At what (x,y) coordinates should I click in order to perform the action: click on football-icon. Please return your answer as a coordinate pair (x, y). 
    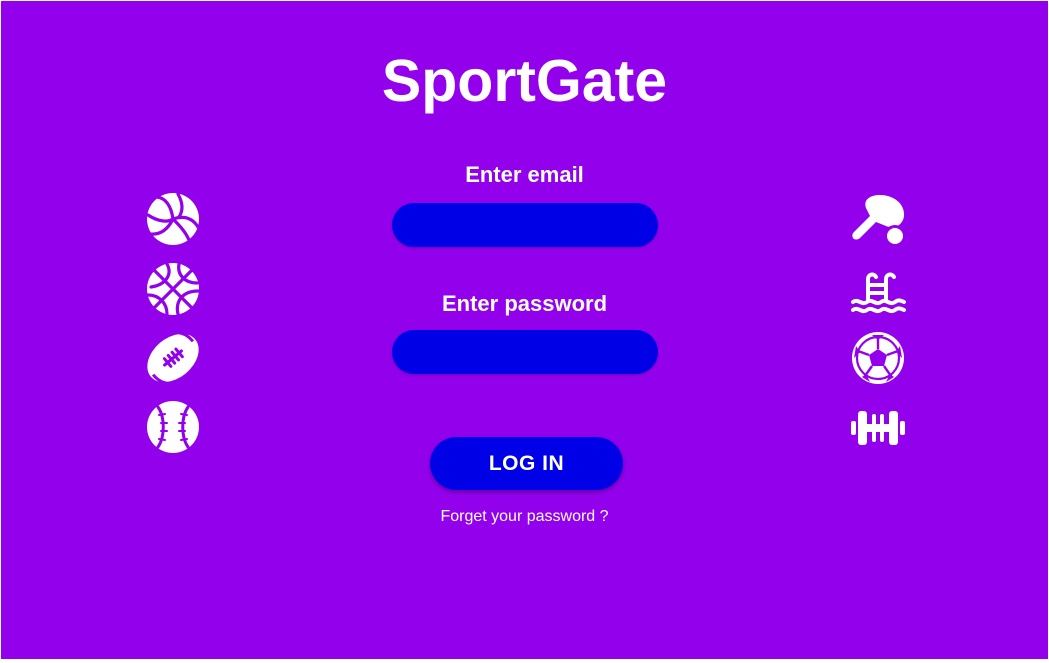
    Looking at the image, I should click on (173, 358).